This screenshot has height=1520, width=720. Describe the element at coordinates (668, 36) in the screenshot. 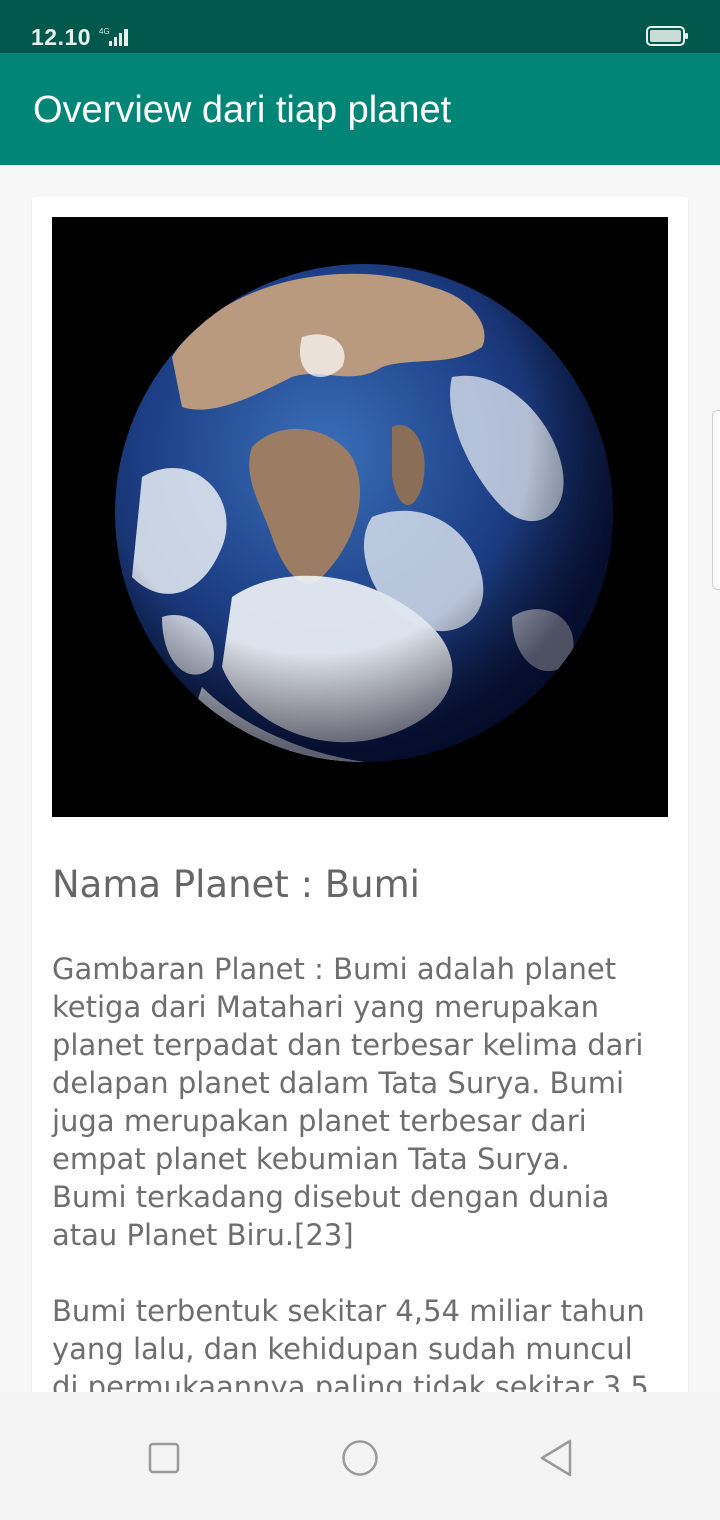

I see `battery-icon` at that location.